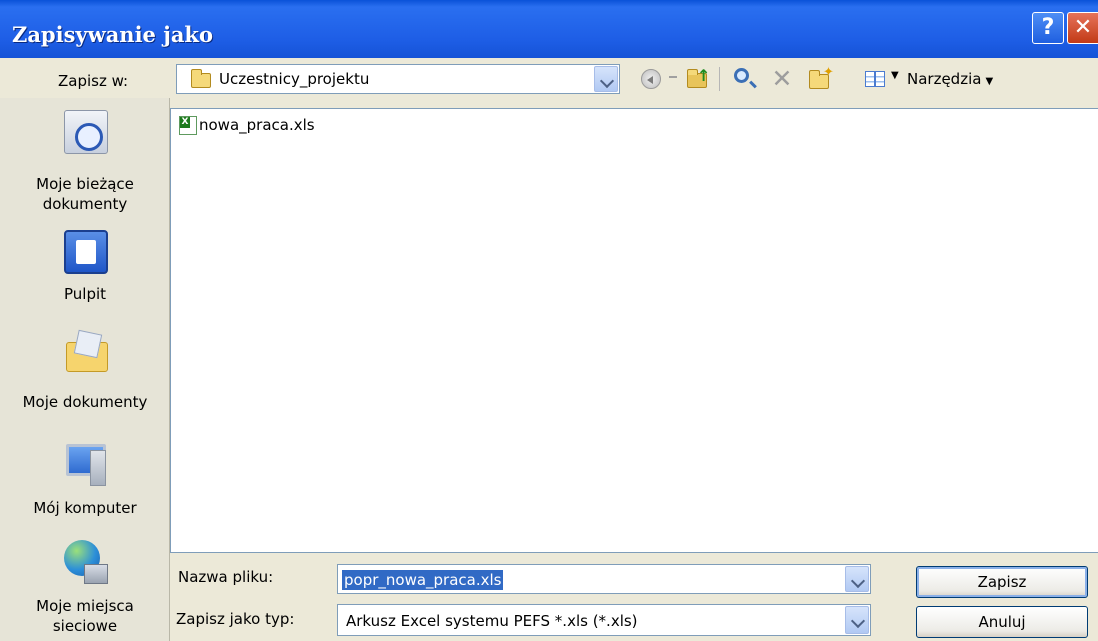 Image resolution: width=1098 pixels, height=641 pixels. Describe the element at coordinates (85, 508) in the screenshot. I see `place-label: Mój komputer` at that location.